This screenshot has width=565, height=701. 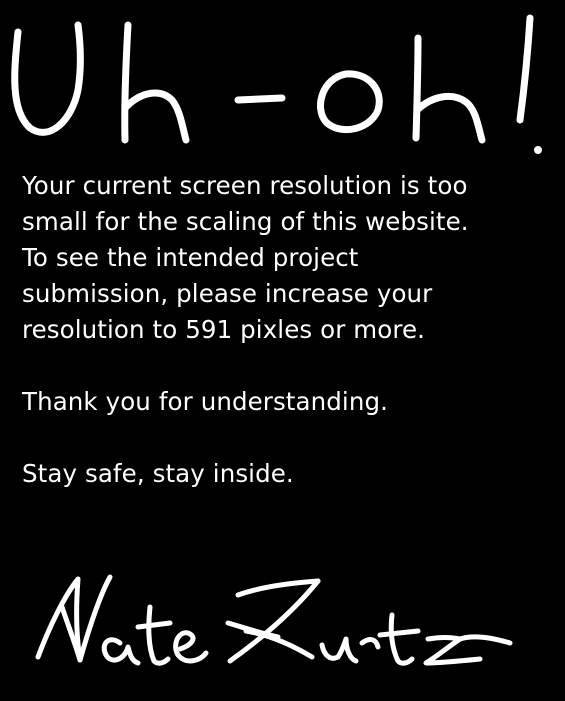 What do you see at coordinates (274, 620) in the screenshot?
I see `signature-drawing` at bounding box center [274, 620].